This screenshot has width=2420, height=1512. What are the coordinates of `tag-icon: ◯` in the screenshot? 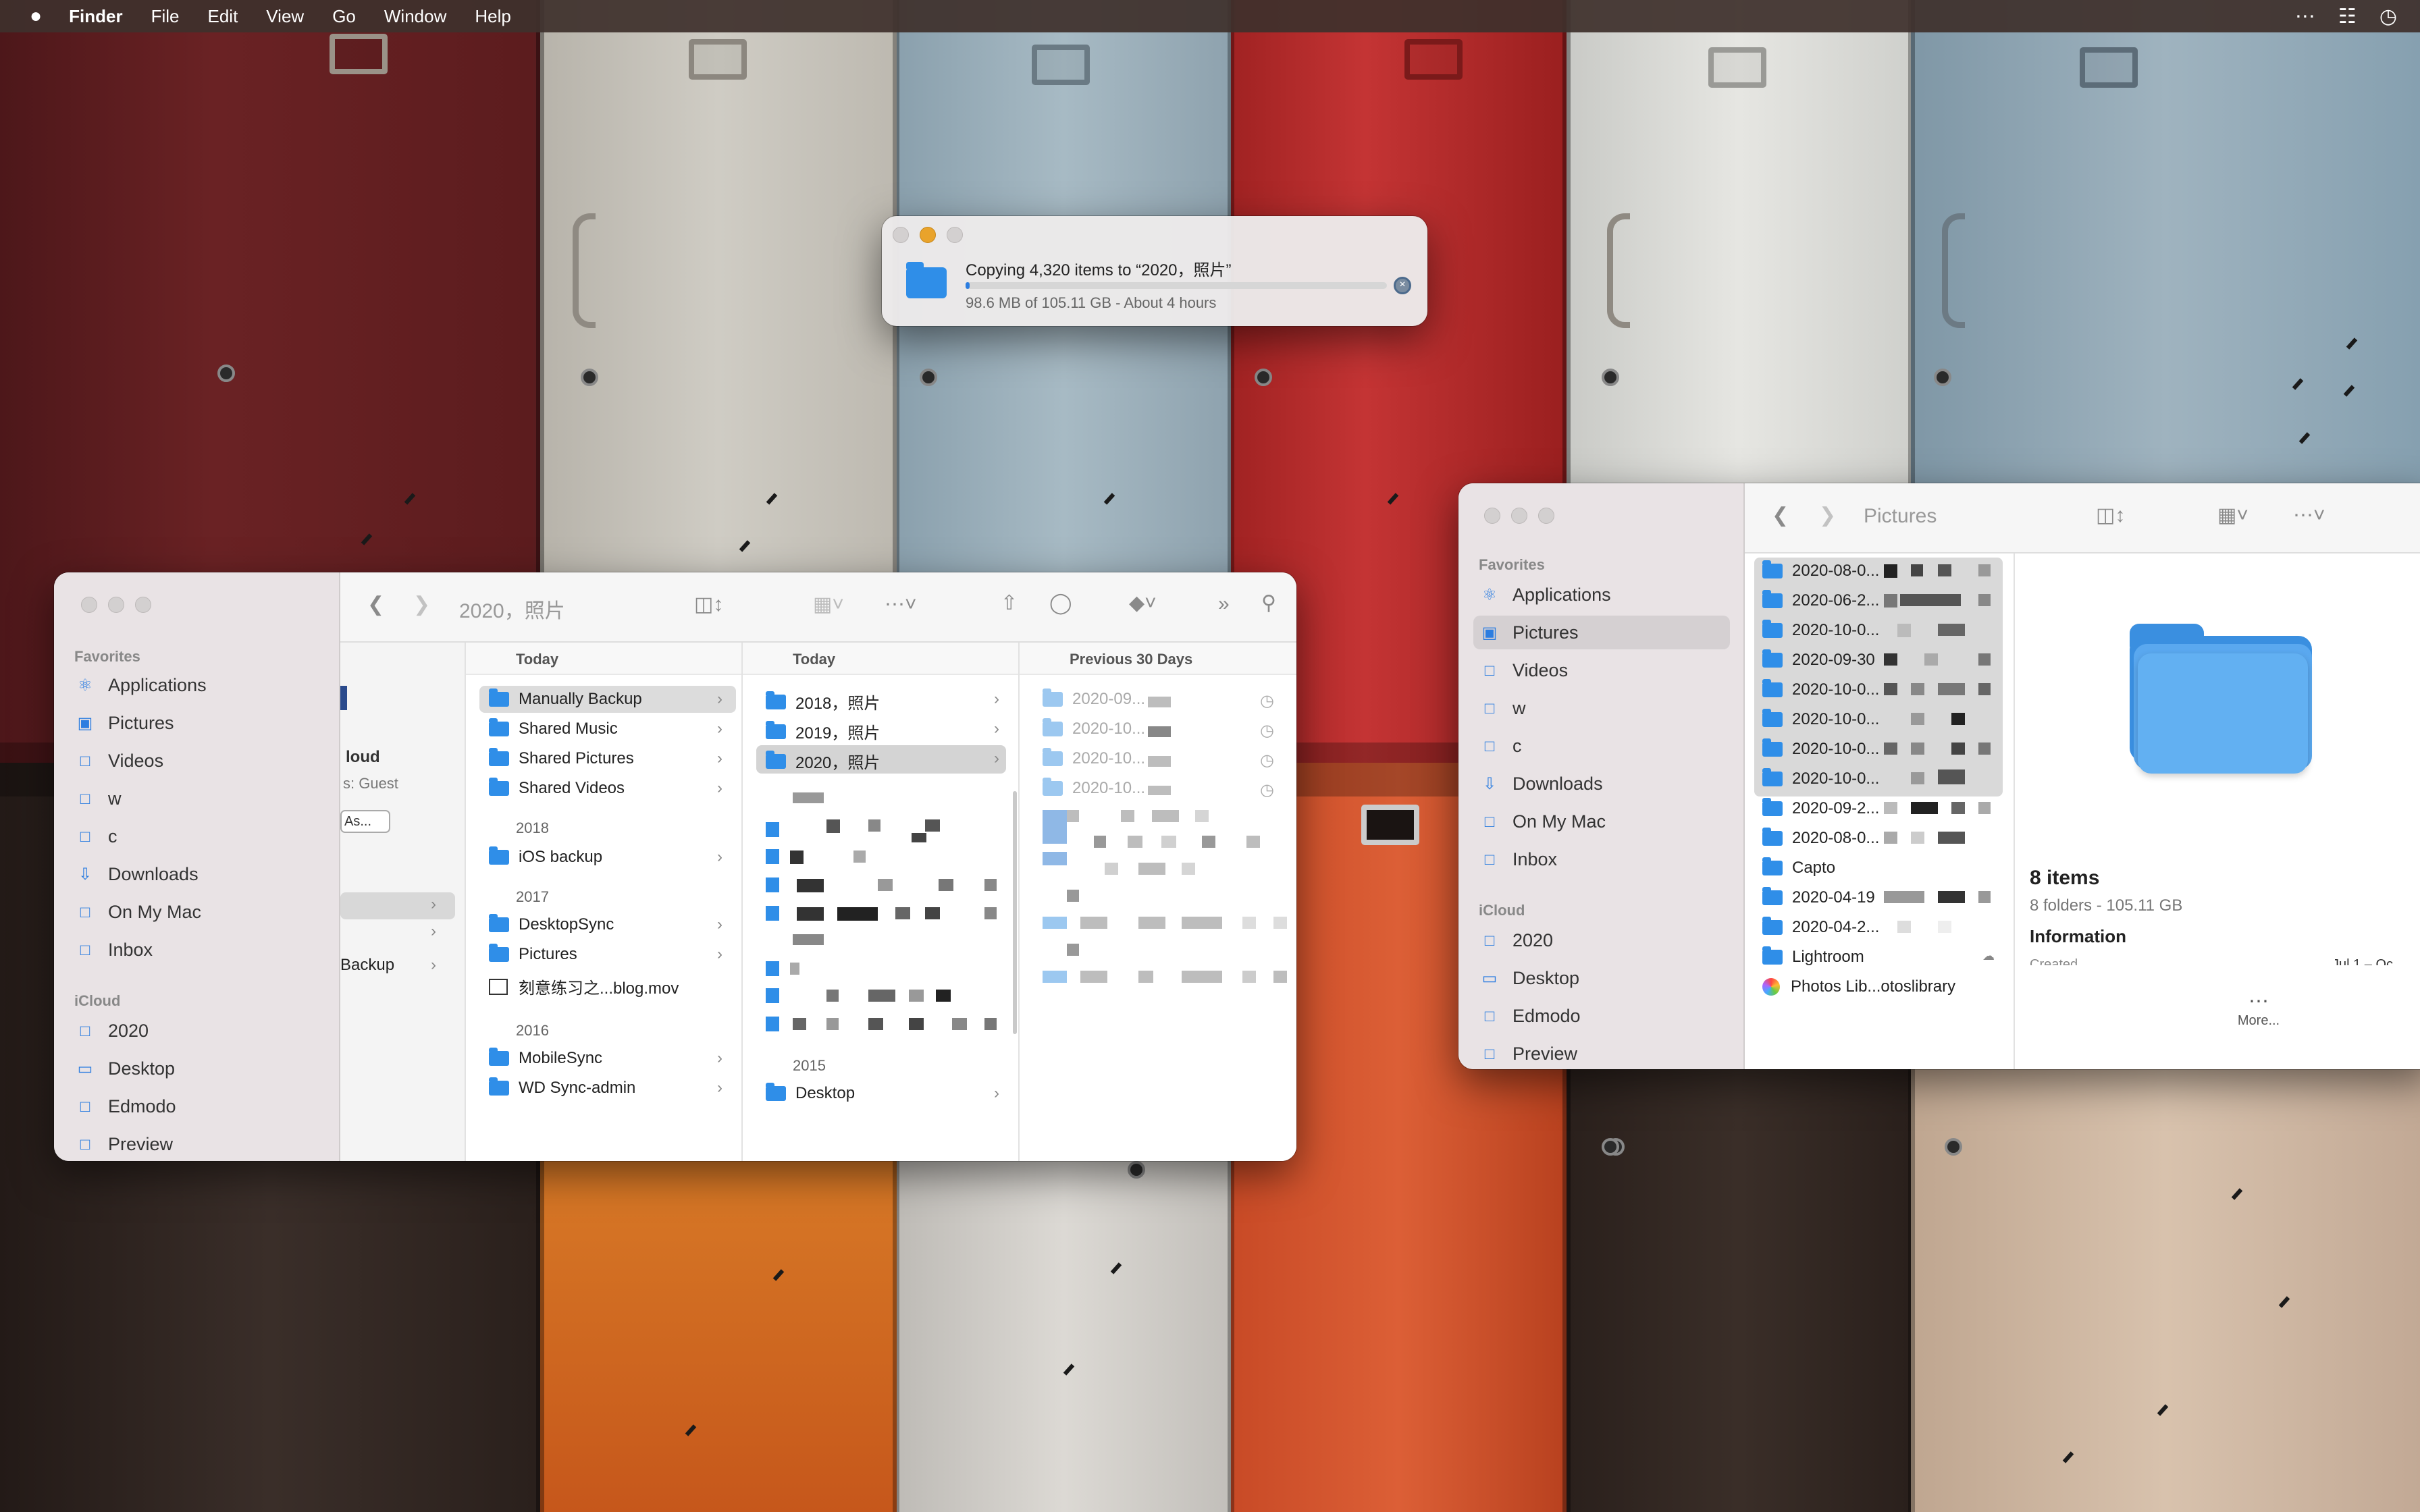 It's located at (1060, 603).